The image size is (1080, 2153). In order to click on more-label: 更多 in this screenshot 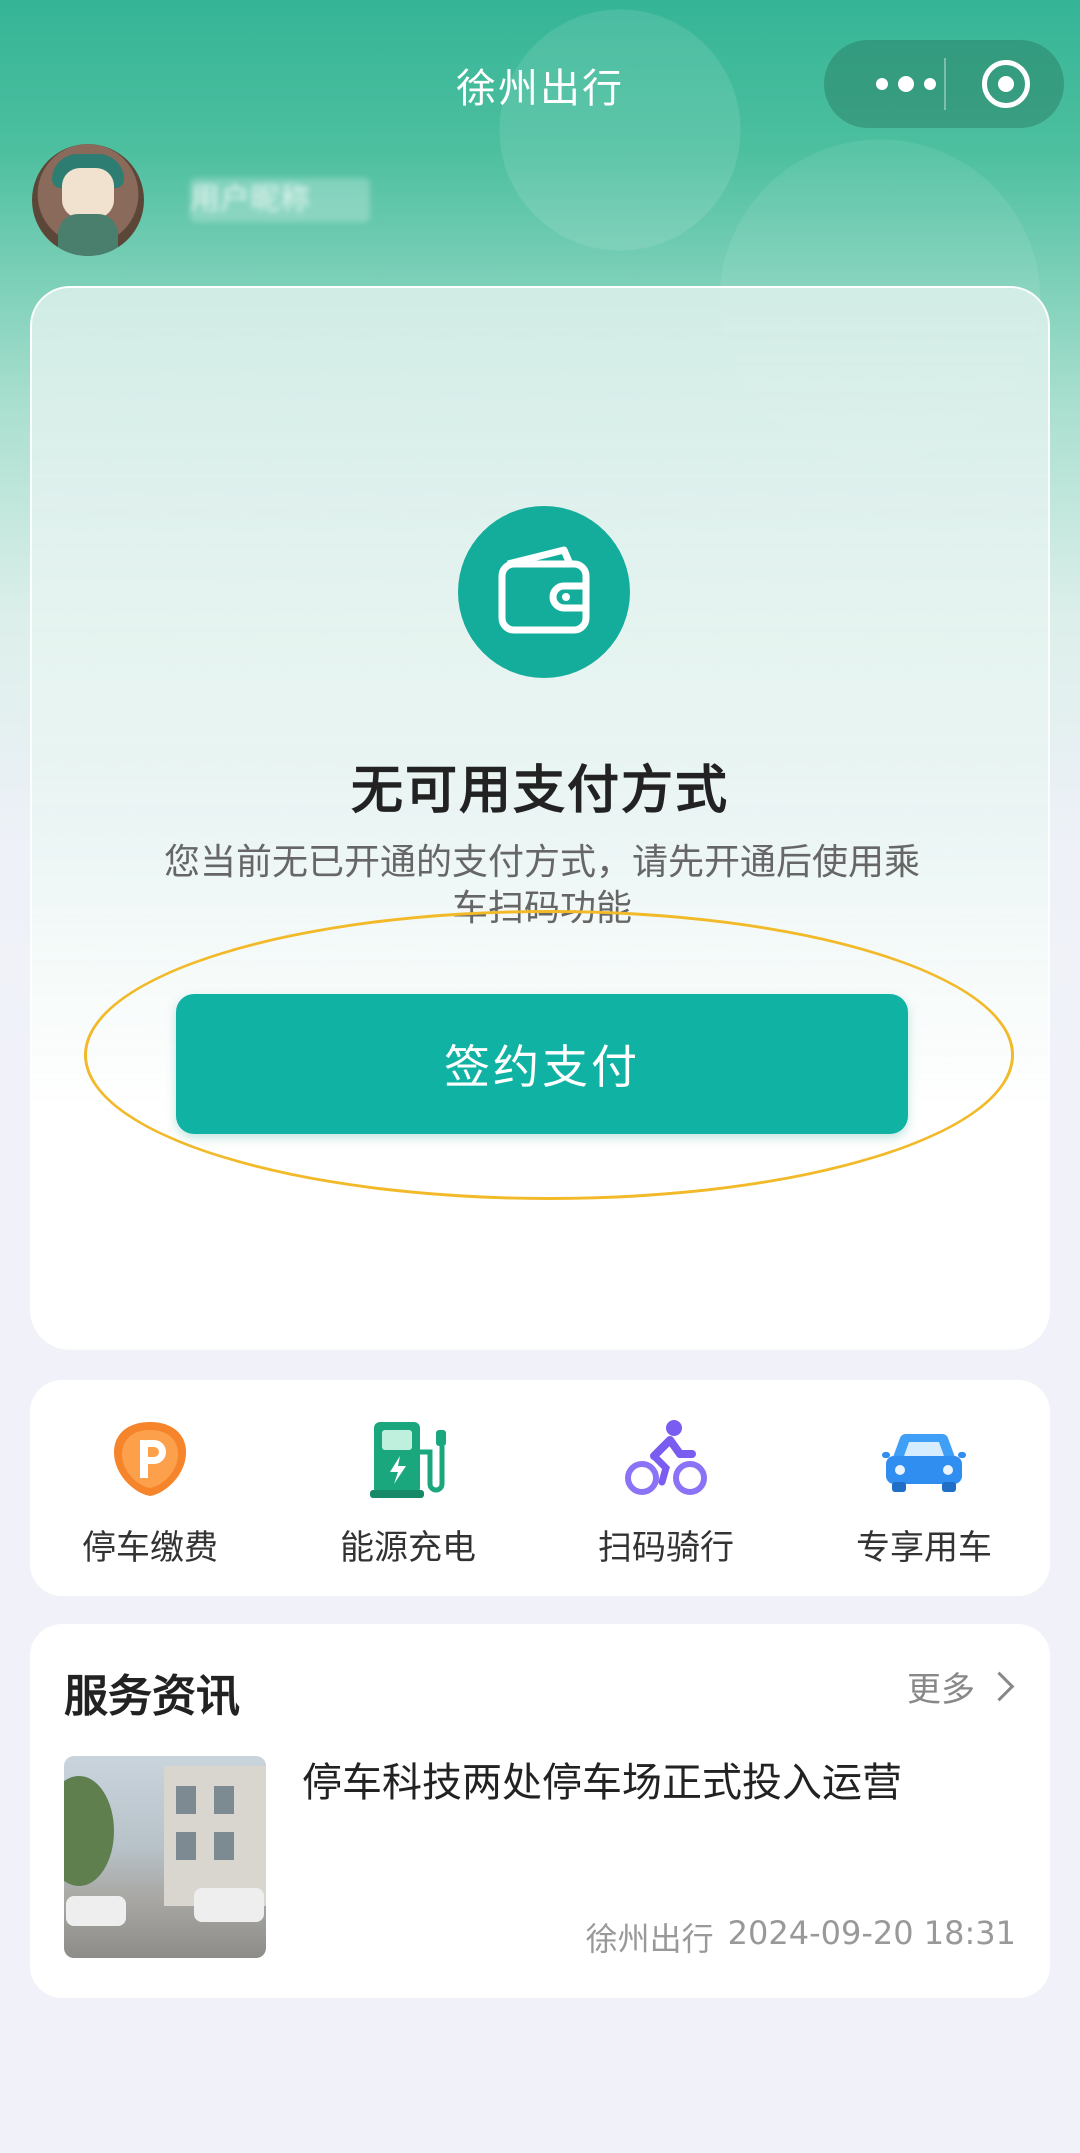, I will do `click(941, 1690)`.